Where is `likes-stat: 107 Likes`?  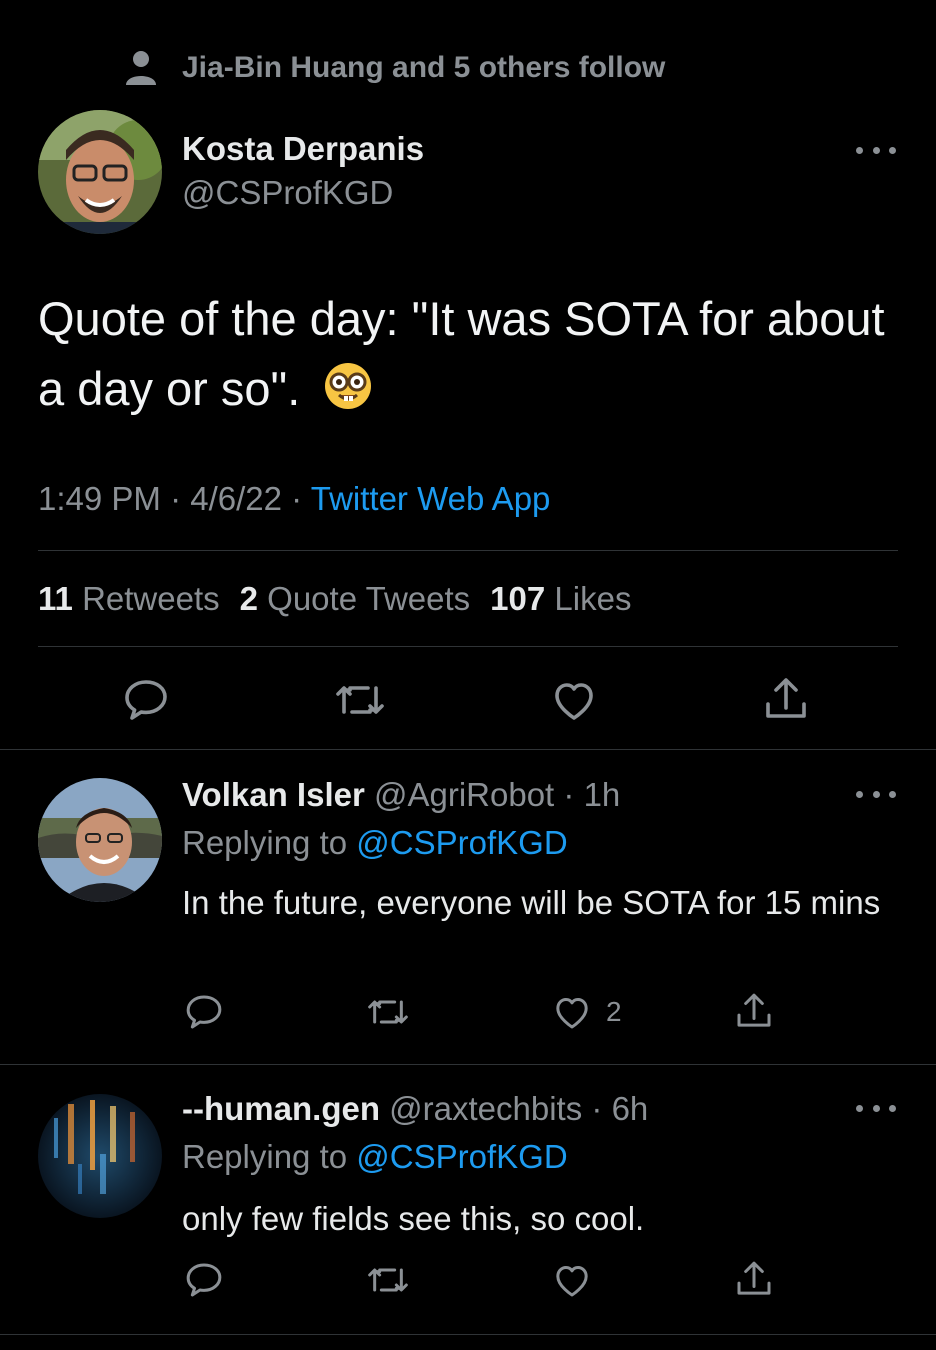
likes-stat: 107 Likes is located at coordinates (560, 599).